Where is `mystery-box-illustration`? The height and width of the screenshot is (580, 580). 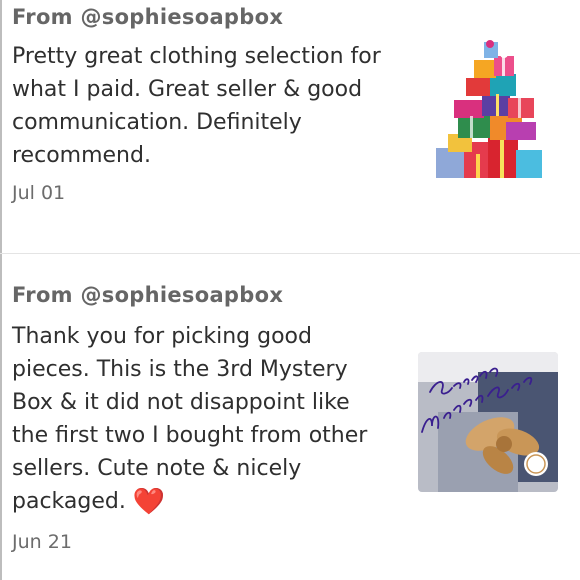 mystery-box-illustration is located at coordinates (488, 422).